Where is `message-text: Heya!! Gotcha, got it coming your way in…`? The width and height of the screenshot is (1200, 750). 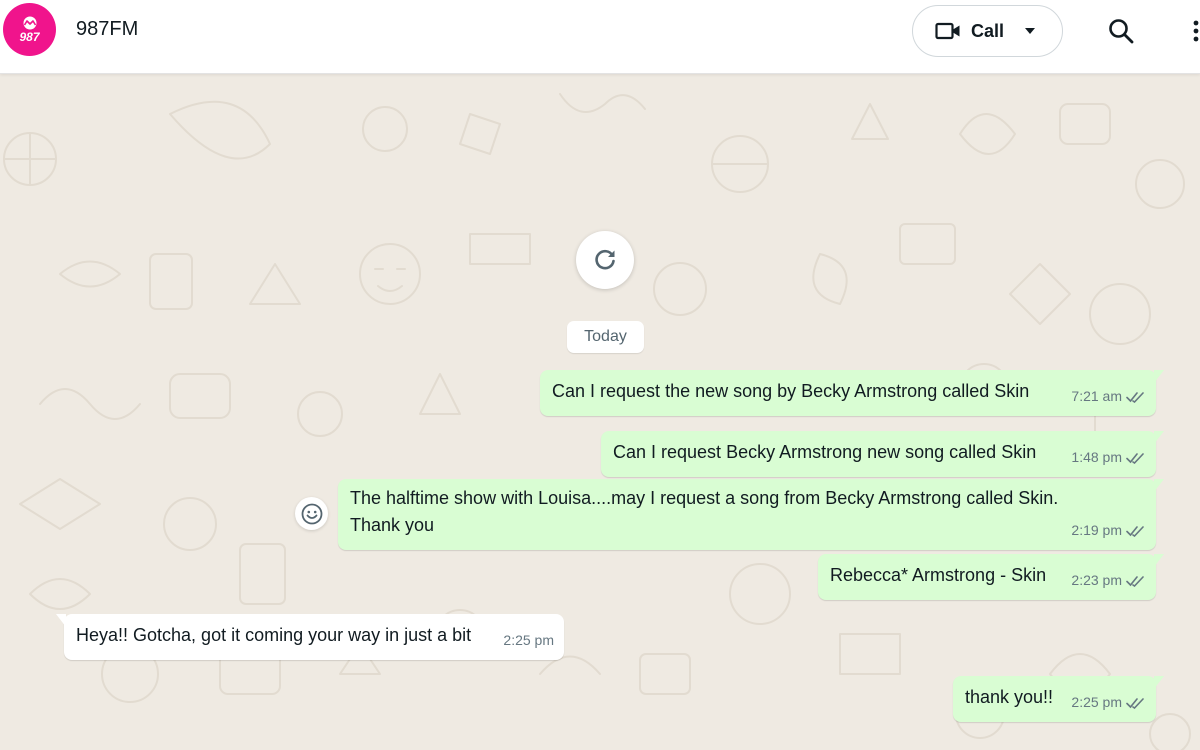
message-text: Heya!! Gotcha, got it coming your way in… is located at coordinates (274, 635).